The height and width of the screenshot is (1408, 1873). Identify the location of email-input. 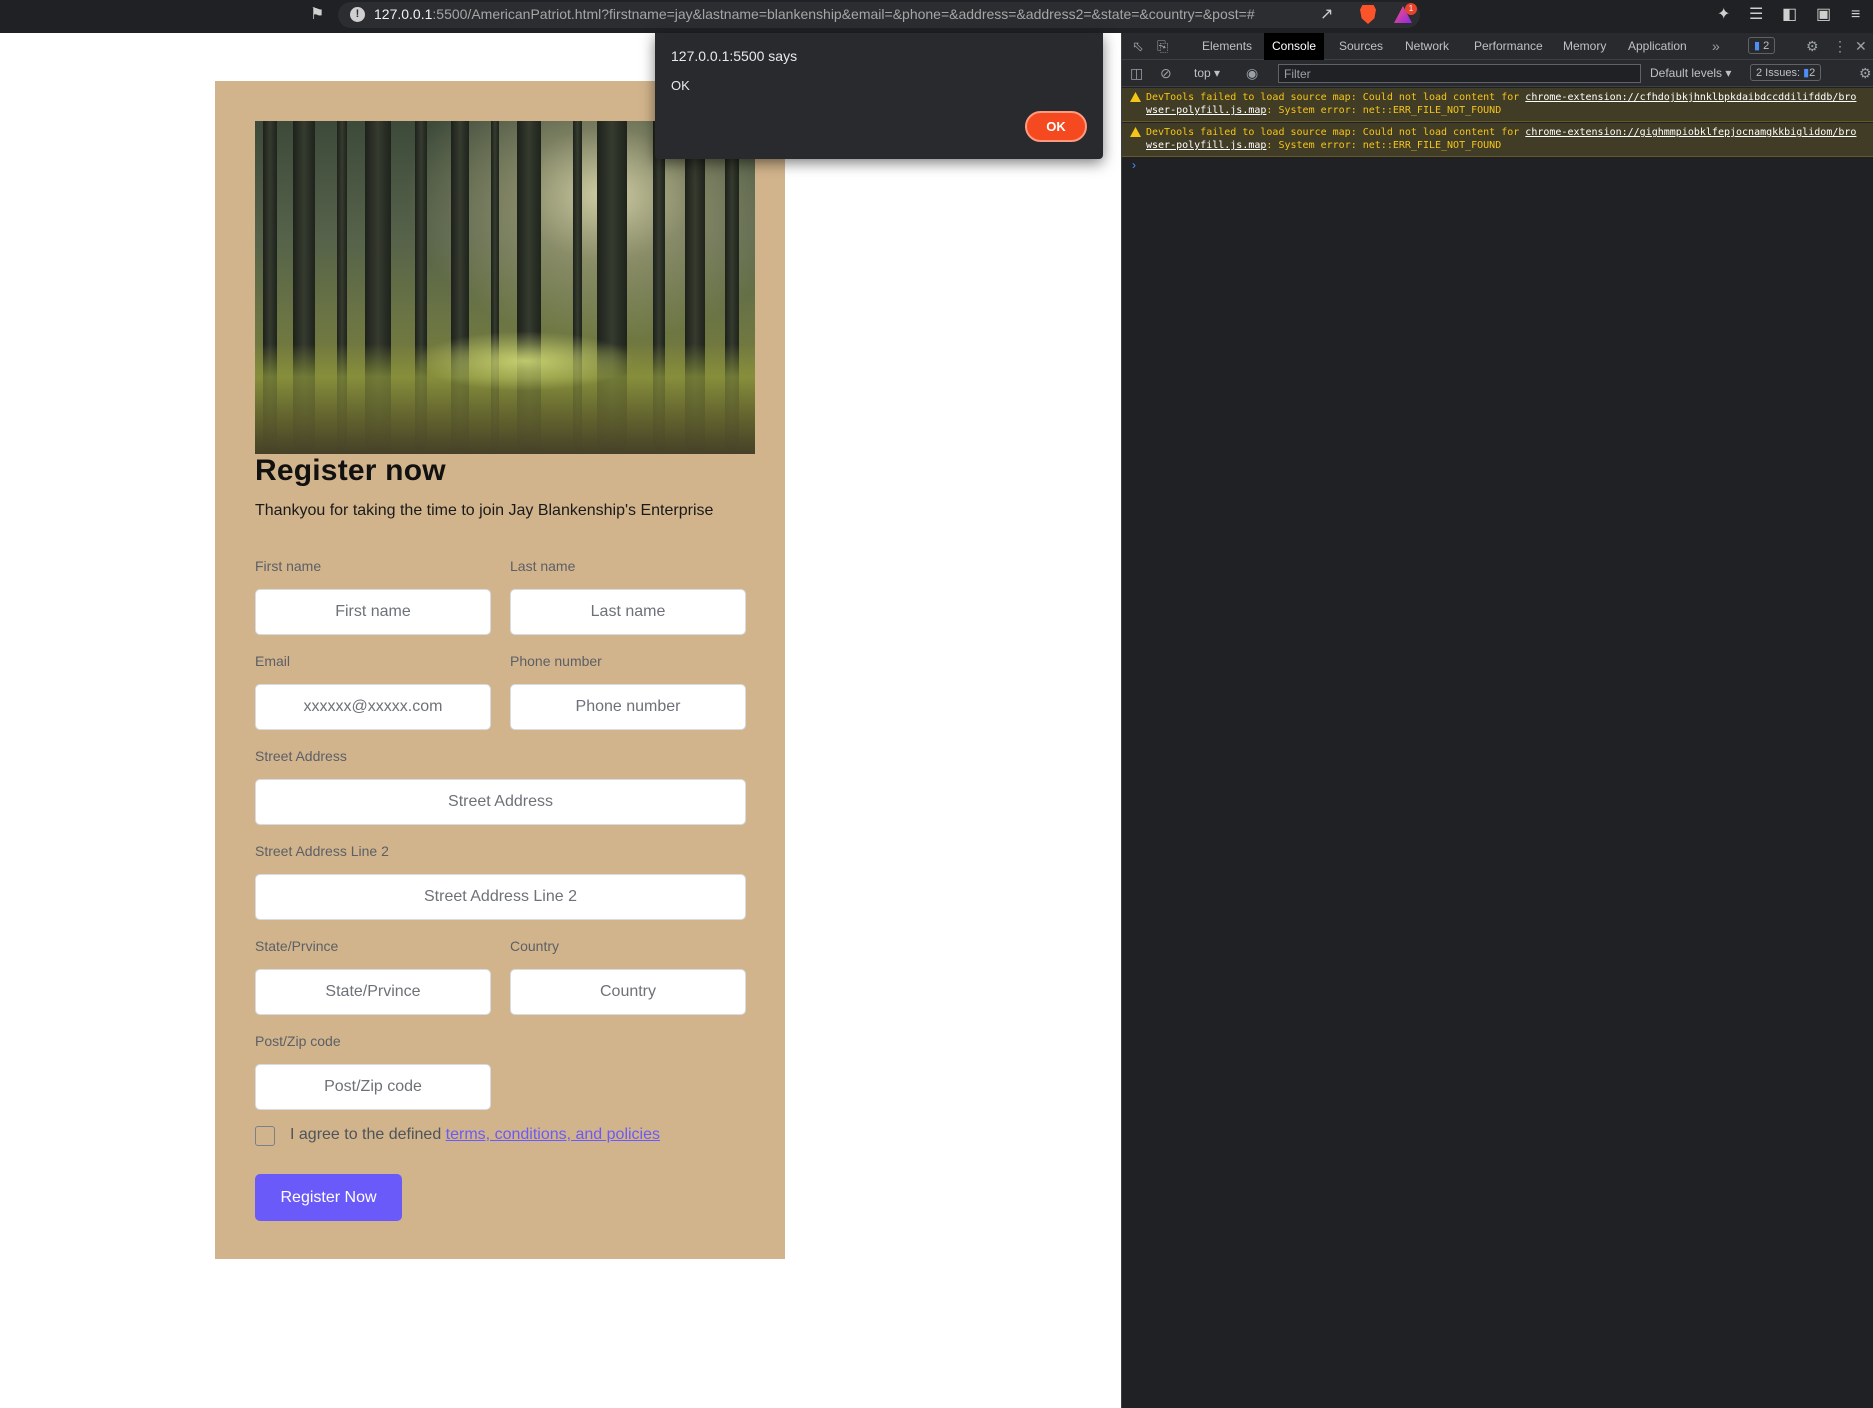
(373, 707).